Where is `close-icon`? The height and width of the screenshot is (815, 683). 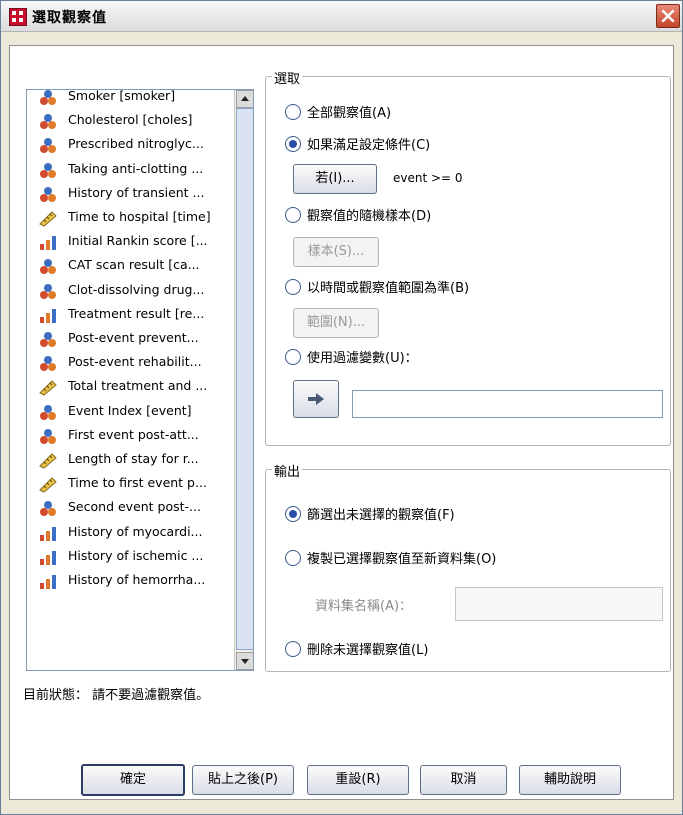
close-icon is located at coordinates (668, 16).